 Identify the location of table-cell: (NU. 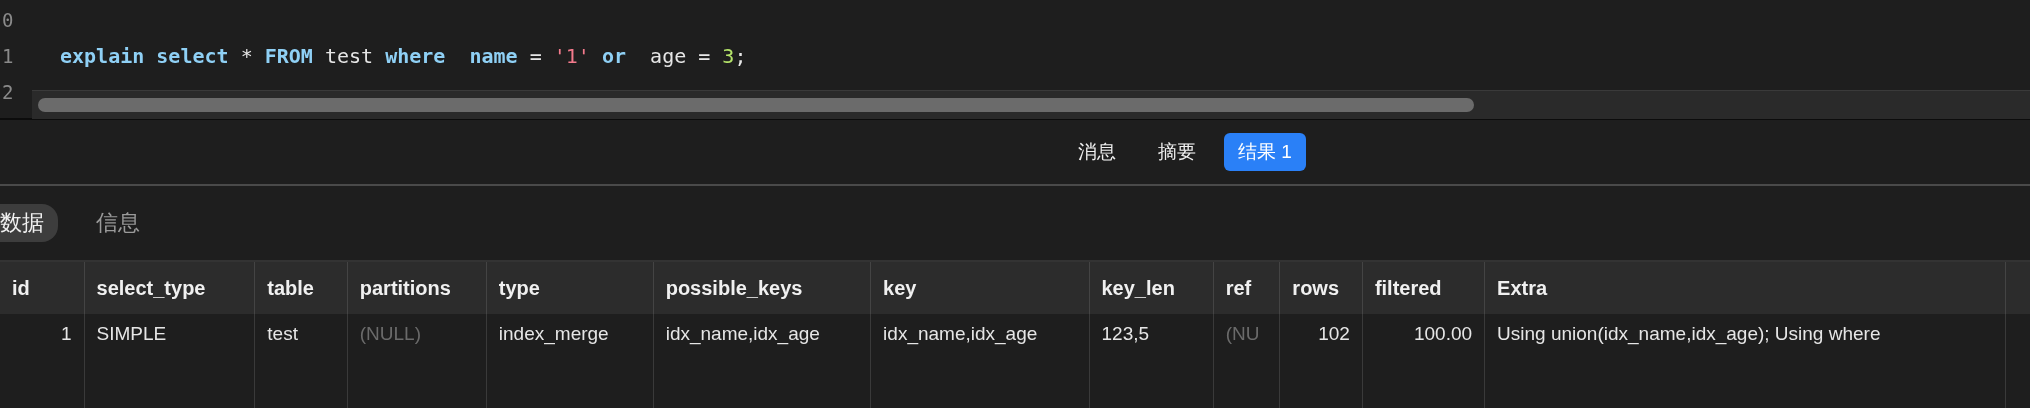
(1247, 361).